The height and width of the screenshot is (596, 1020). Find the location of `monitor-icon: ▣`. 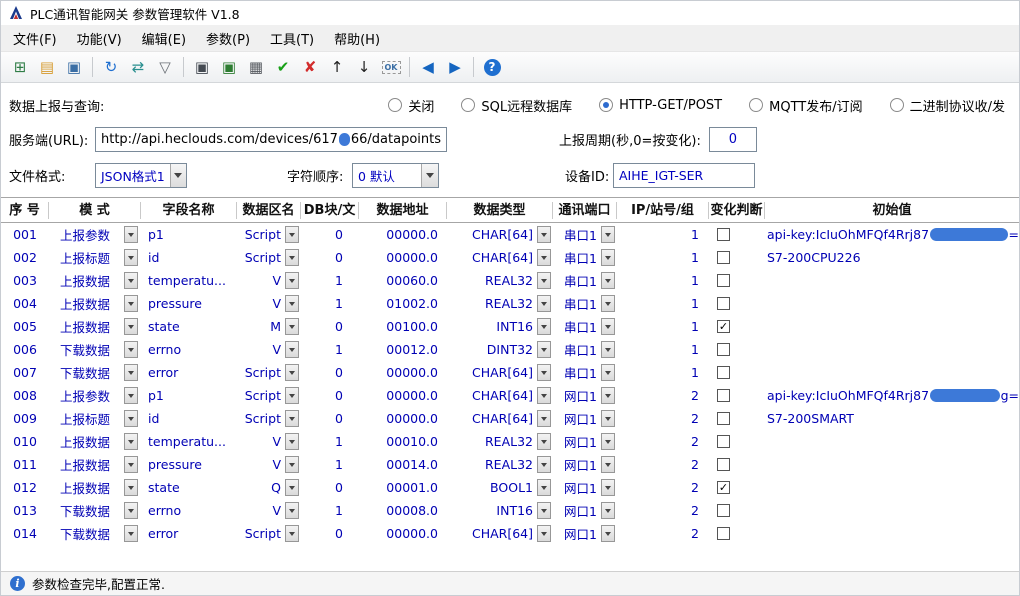

monitor-icon: ▣ is located at coordinates (202, 67).